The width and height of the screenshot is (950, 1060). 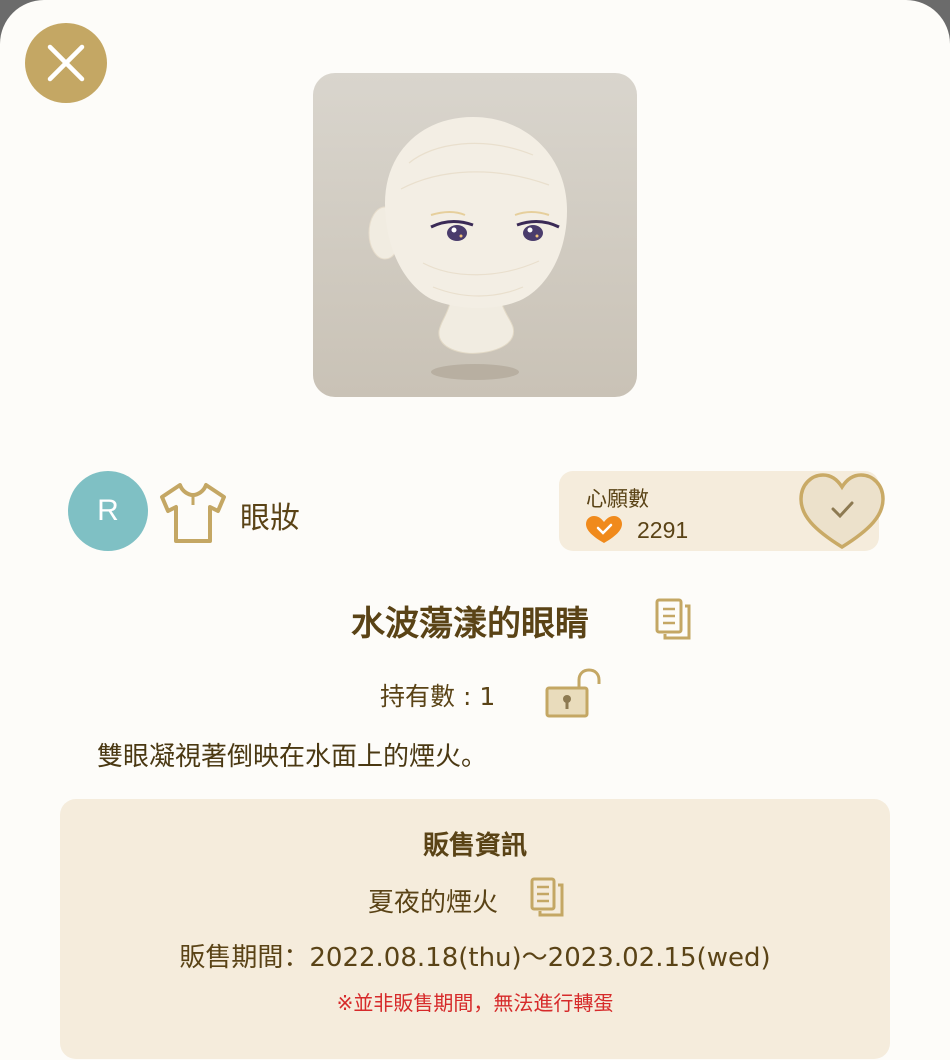 I want to click on close-icon, so click(x=66, y=63).